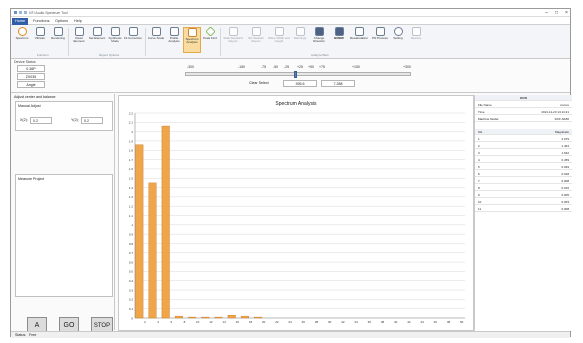 Image resolution: width=583 pixels, height=343 pixels. Describe the element at coordinates (198, 322) in the screenshot. I see `x-tick-label: 10` at that location.